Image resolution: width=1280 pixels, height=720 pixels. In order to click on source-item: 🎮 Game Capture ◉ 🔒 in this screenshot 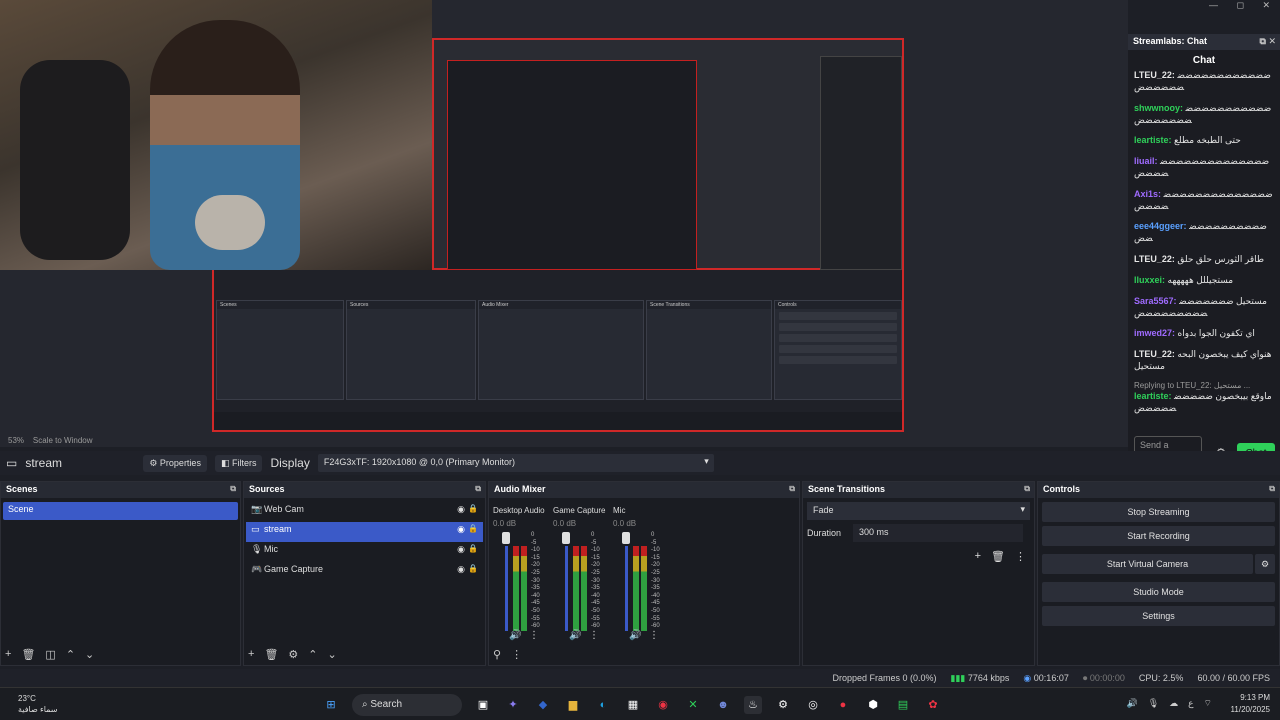, I will do `click(364, 572)`.